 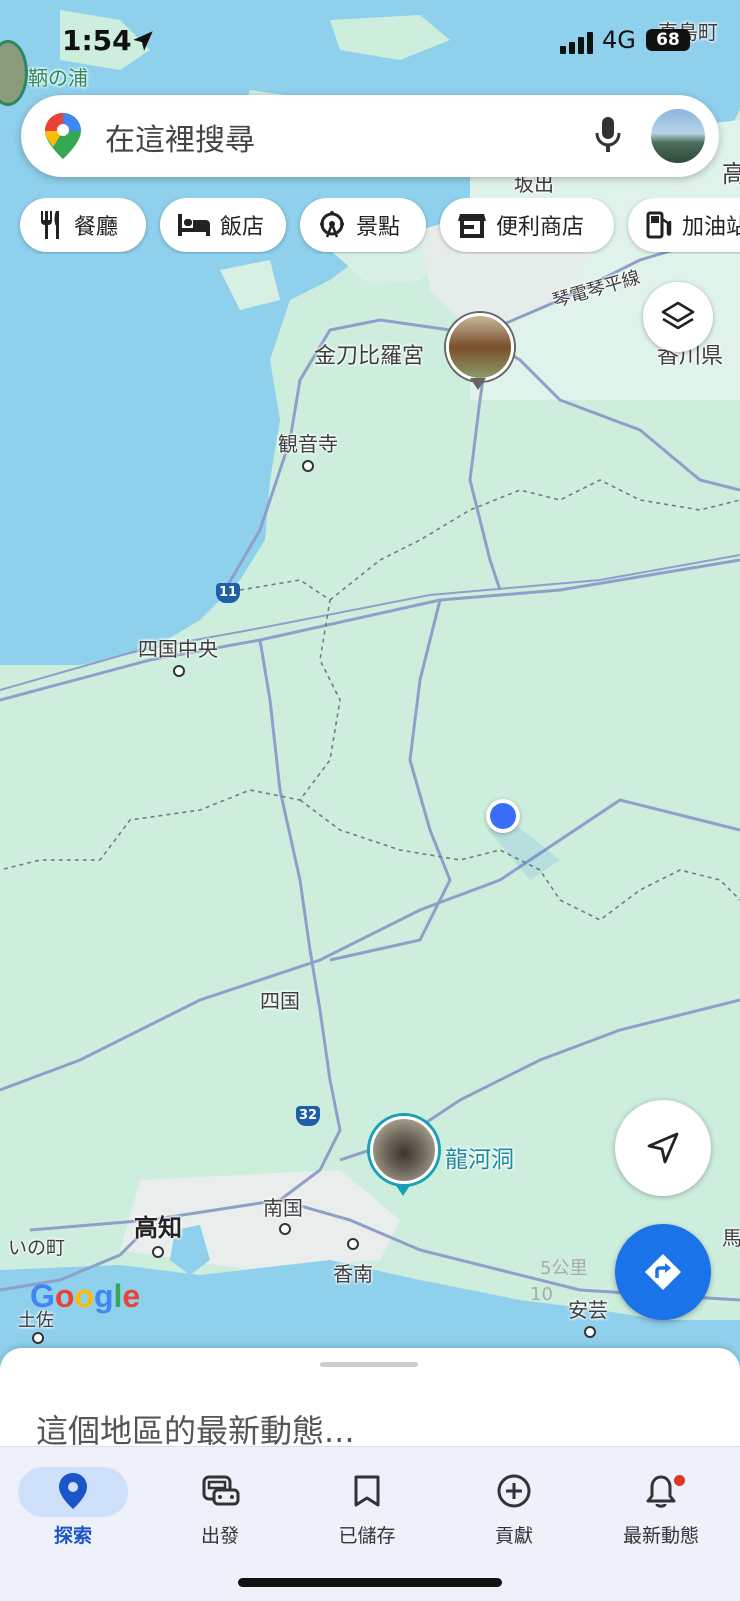 What do you see at coordinates (73, 1491) in the screenshot?
I see `location-pin-icon` at bounding box center [73, 1491].